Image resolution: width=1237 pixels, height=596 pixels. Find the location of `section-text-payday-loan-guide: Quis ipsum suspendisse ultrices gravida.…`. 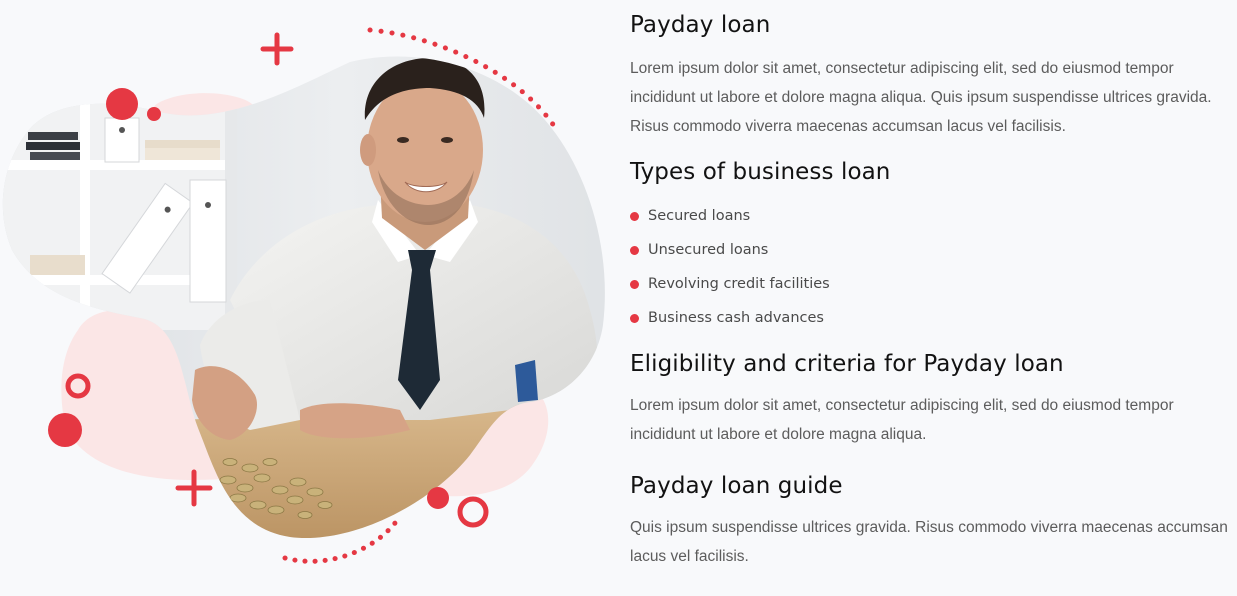

section-text-payday-loan-guide: Quis ipsum suspendisse ultrices gravida.… is located at coordinates (929, 542).